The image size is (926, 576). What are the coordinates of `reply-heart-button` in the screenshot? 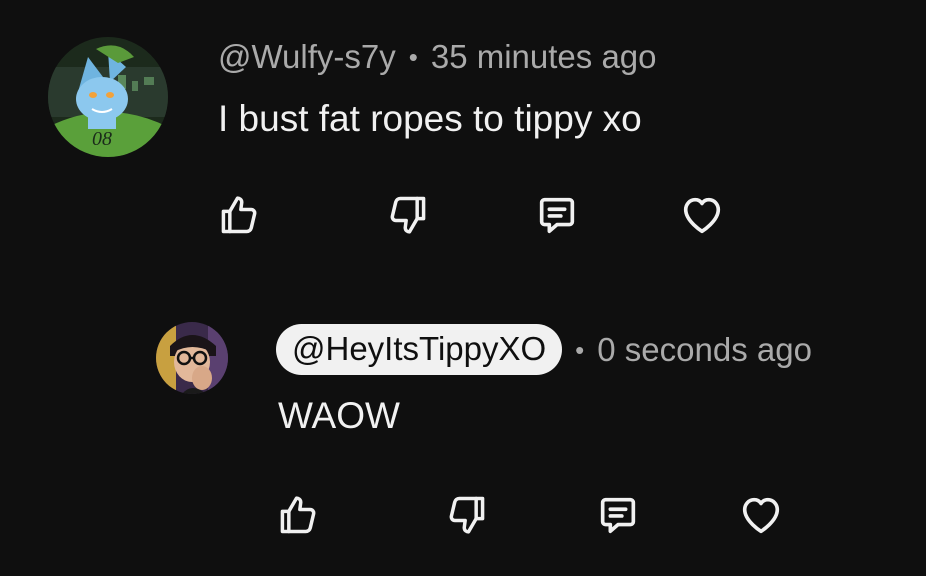 It's located at (761, 515).